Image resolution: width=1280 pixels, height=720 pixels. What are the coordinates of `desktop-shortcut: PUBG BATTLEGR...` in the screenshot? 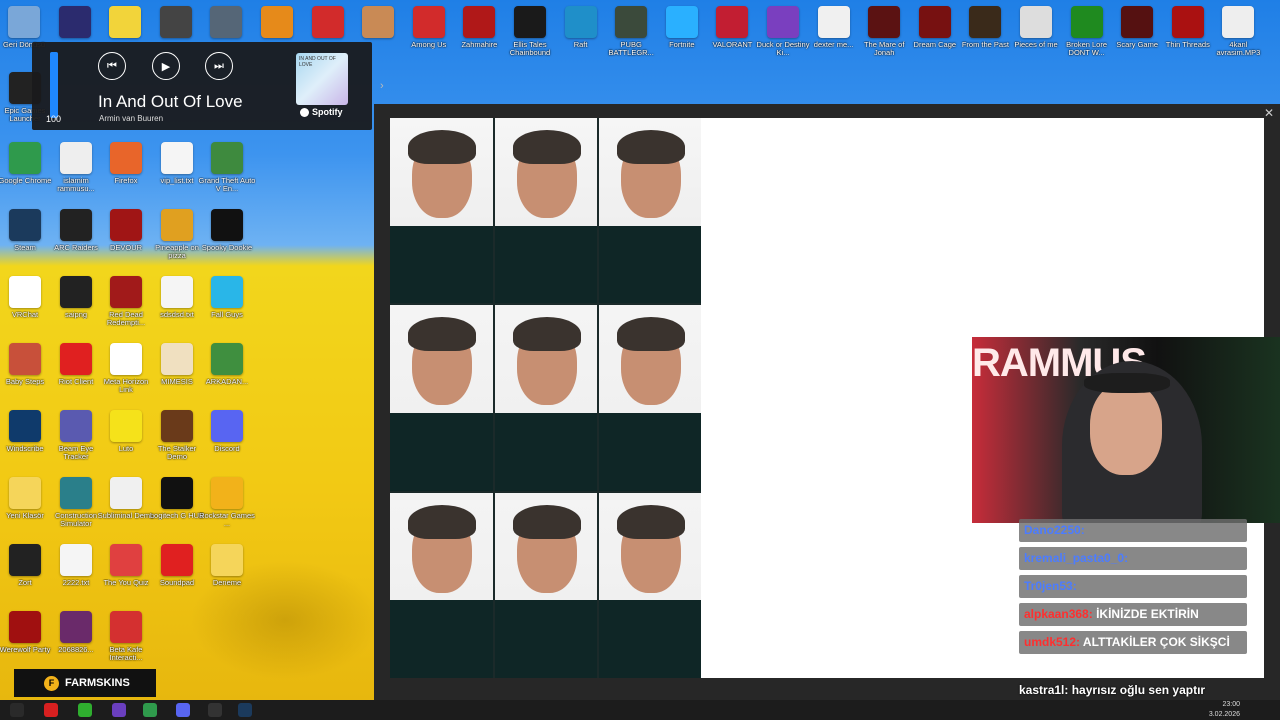 It's located at (631, 31).